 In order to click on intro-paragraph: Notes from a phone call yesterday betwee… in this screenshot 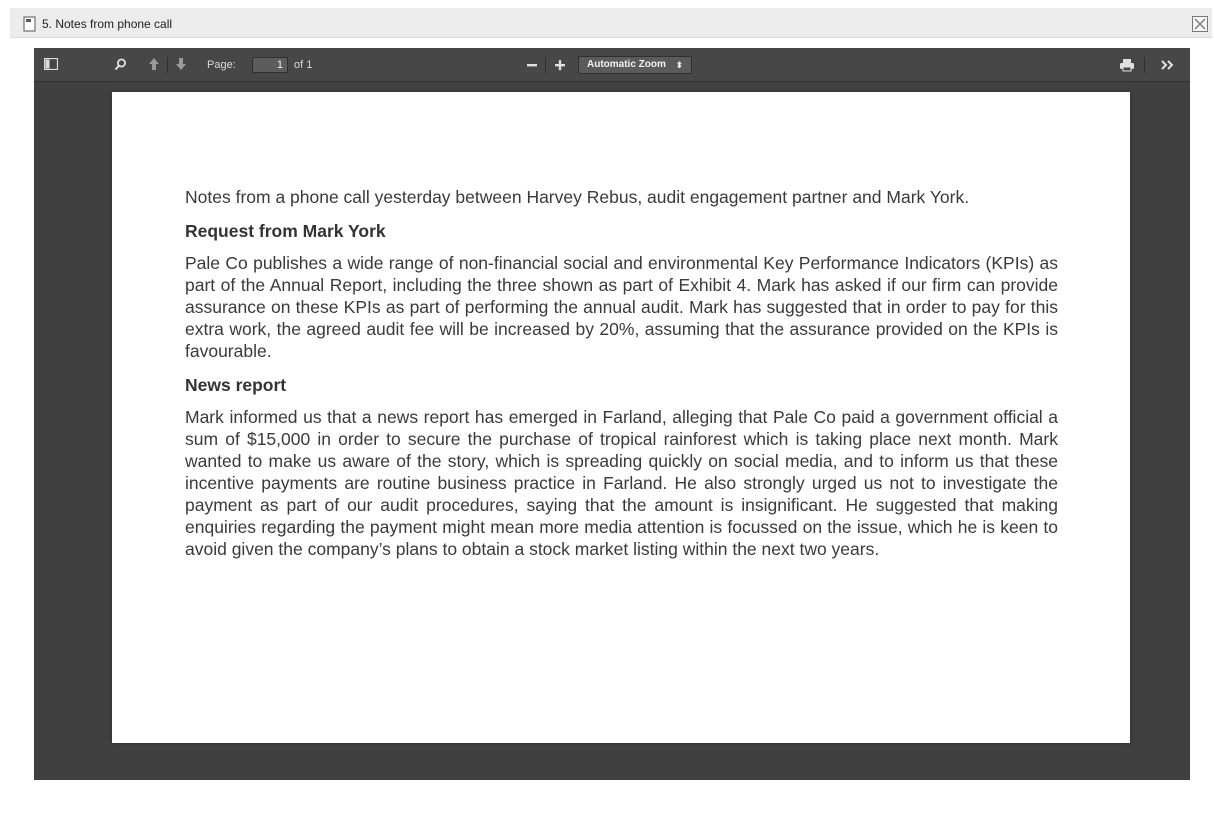, I will do `click(577, 197)`.